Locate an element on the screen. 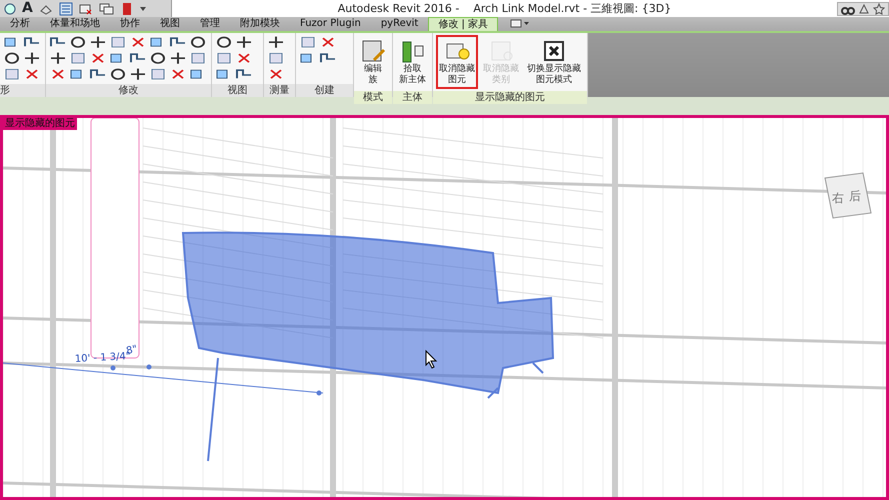  ribbon-tab: pyRevit is located at coordinates (399, 23).